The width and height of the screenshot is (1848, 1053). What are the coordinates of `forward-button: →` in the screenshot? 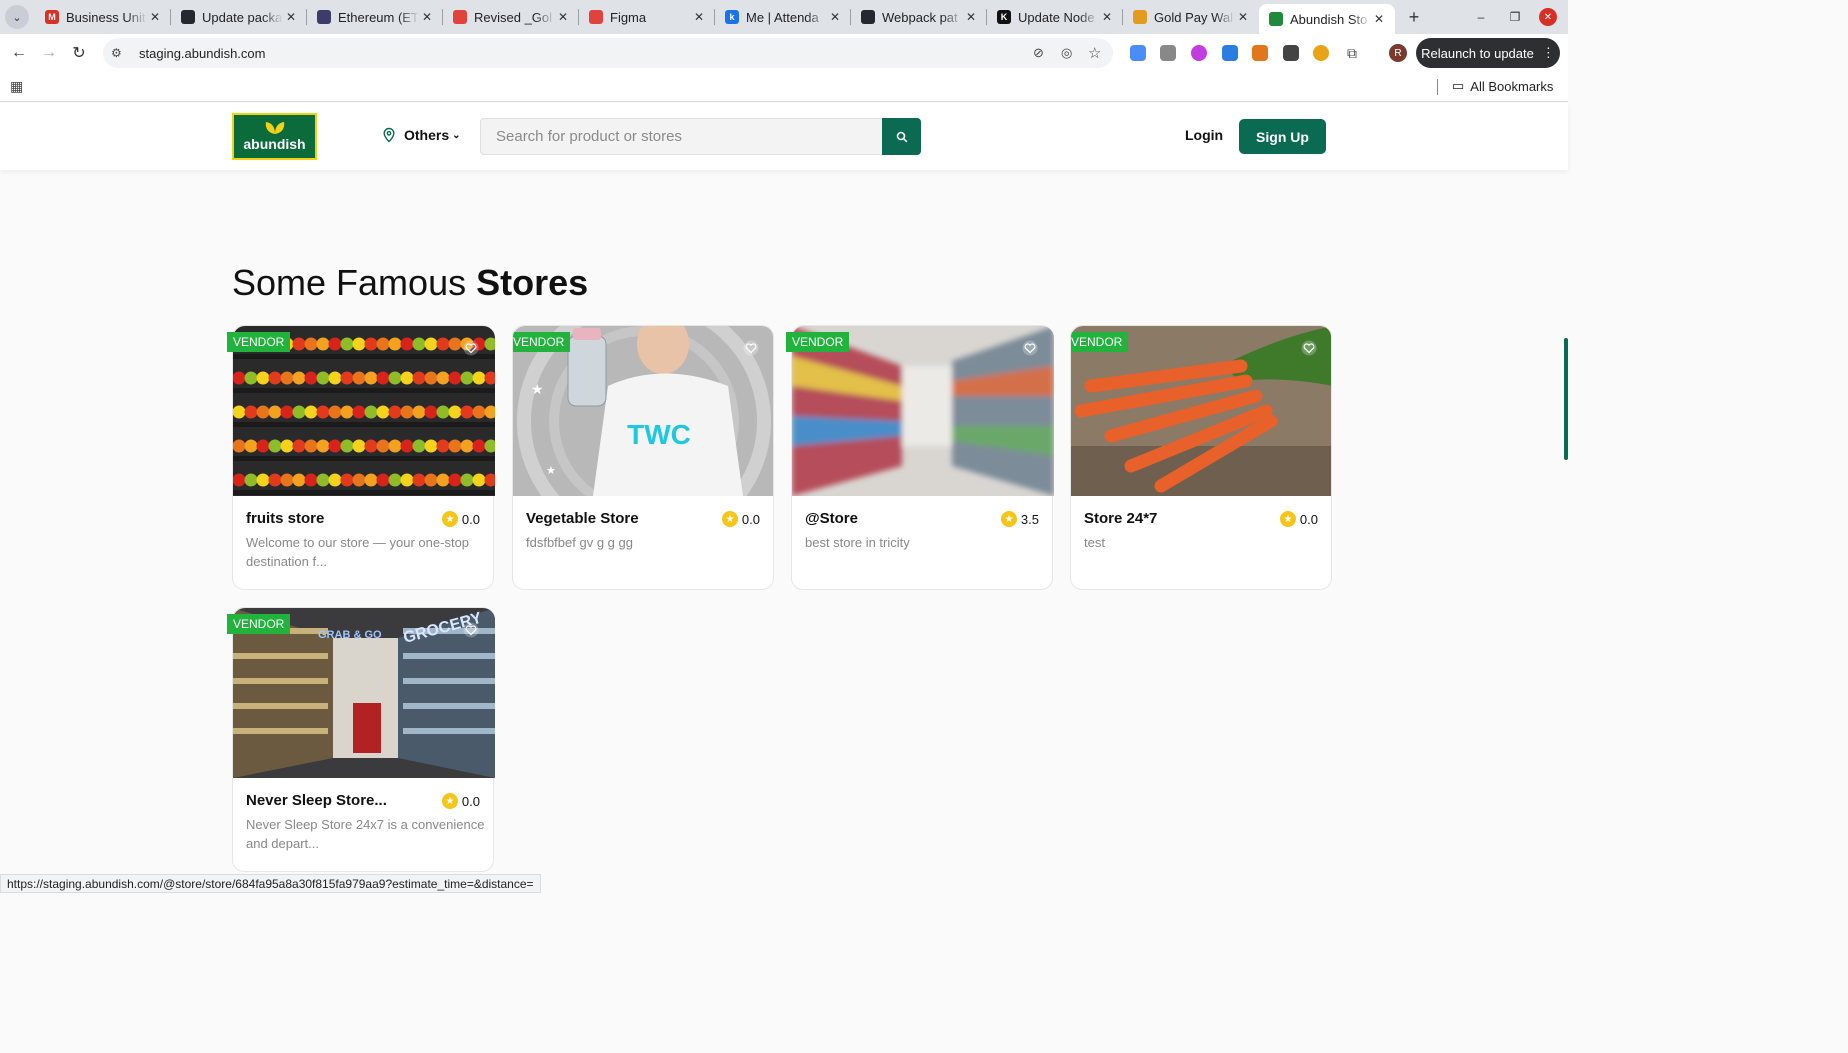 It's located at (49, 53).